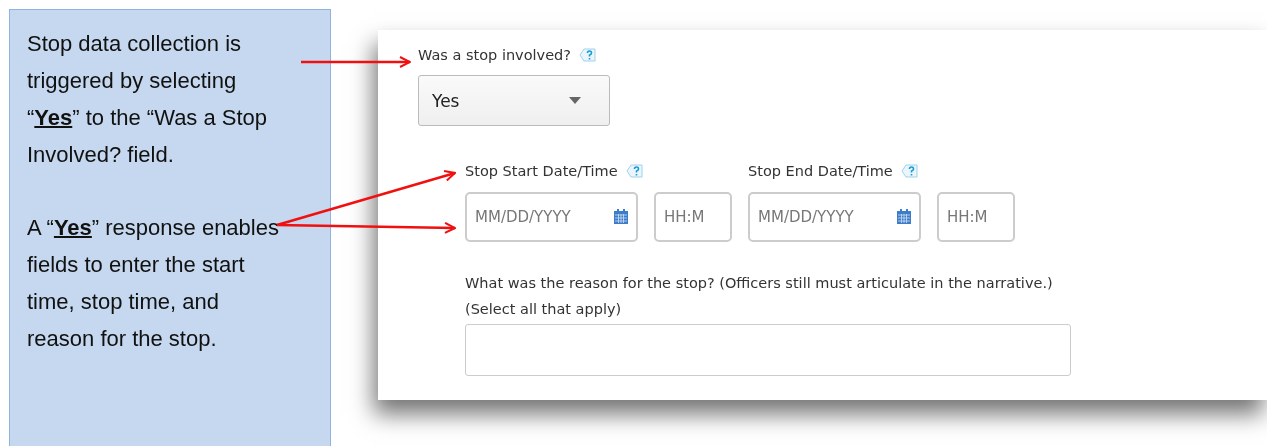 The width and height of the screenshot is (1267, 446). I want to click on field-hint: (Select all that apply), so click(544, 309).